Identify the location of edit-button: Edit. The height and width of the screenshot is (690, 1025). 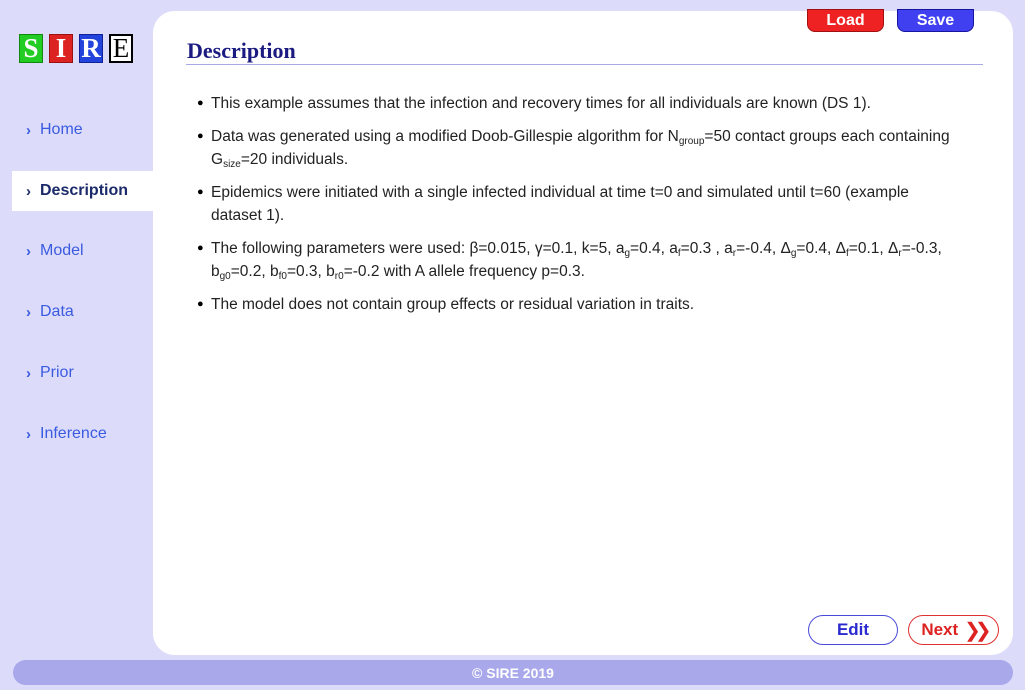
(853, 630).